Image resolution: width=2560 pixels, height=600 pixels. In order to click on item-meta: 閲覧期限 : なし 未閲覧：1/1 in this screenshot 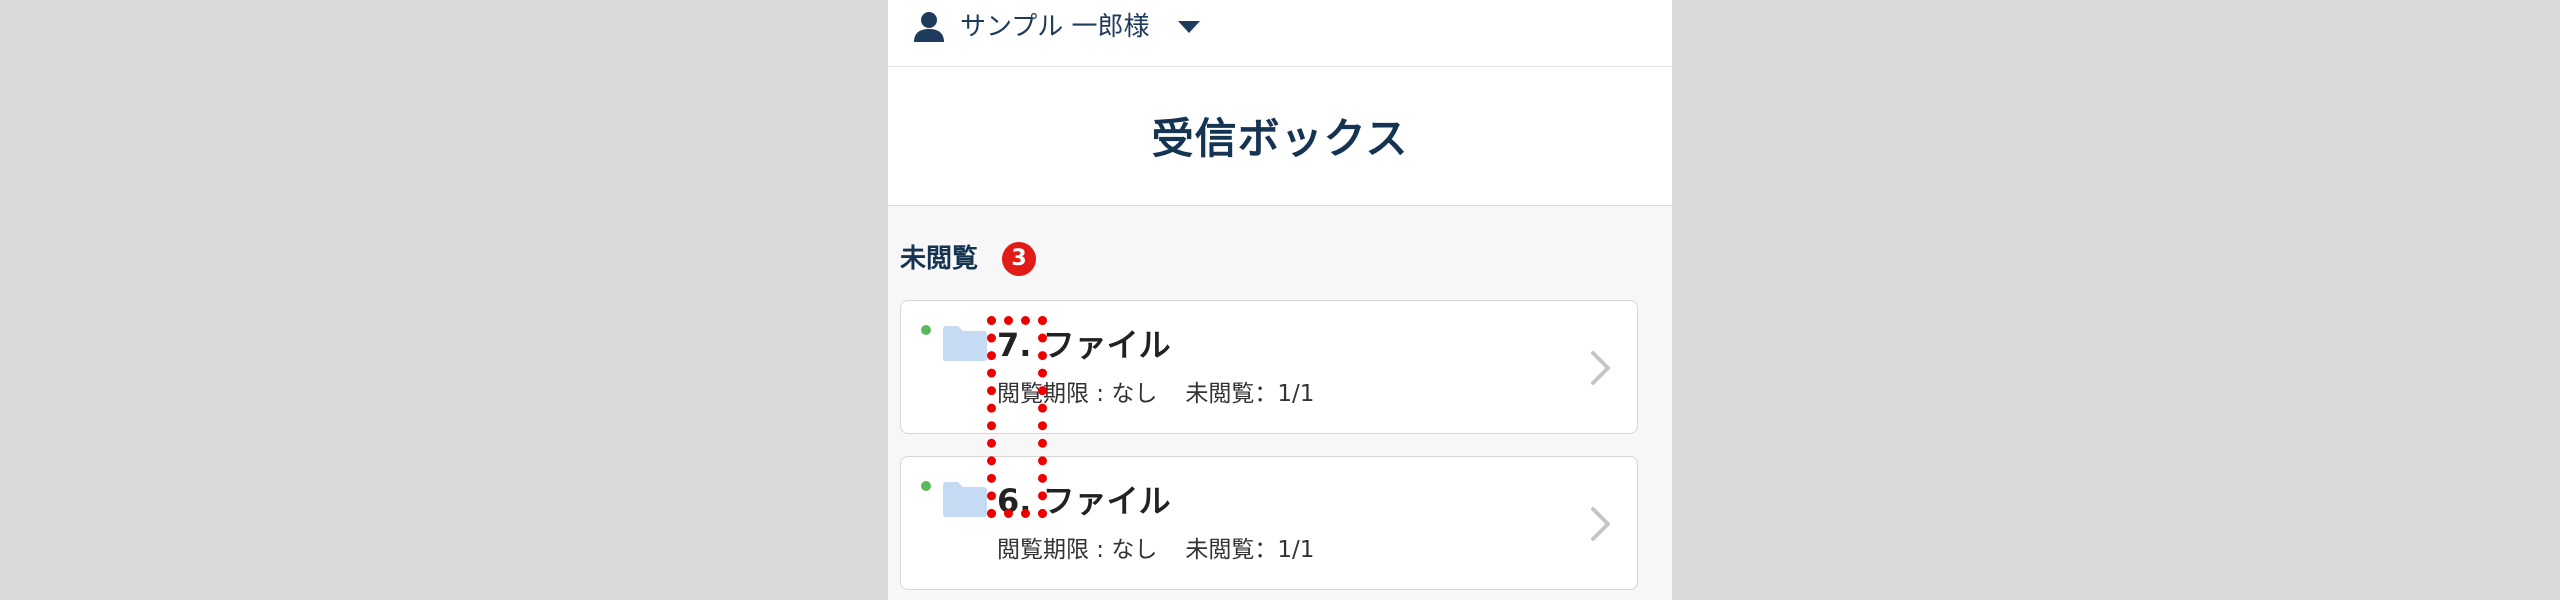, I will do `click(1155, 550)`.